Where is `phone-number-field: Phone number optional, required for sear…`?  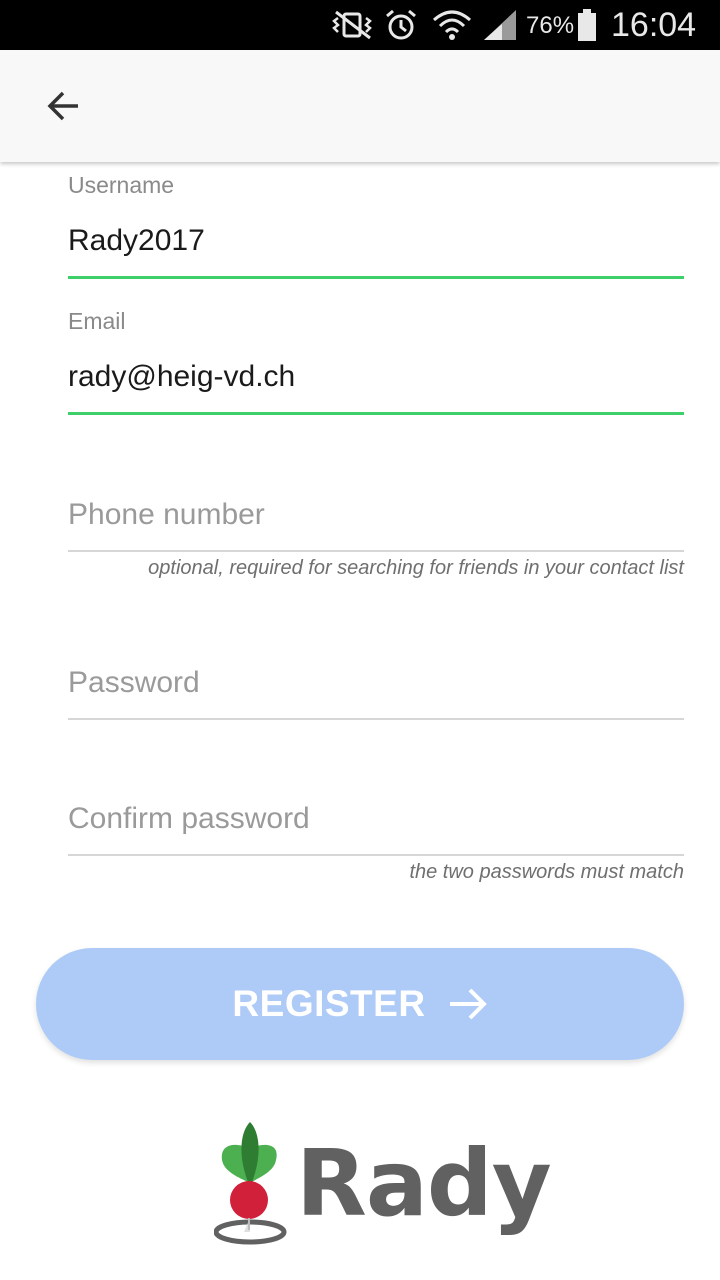 phone-number-field: Phone number optional, required for sear… is located at coordinates (376, 540).